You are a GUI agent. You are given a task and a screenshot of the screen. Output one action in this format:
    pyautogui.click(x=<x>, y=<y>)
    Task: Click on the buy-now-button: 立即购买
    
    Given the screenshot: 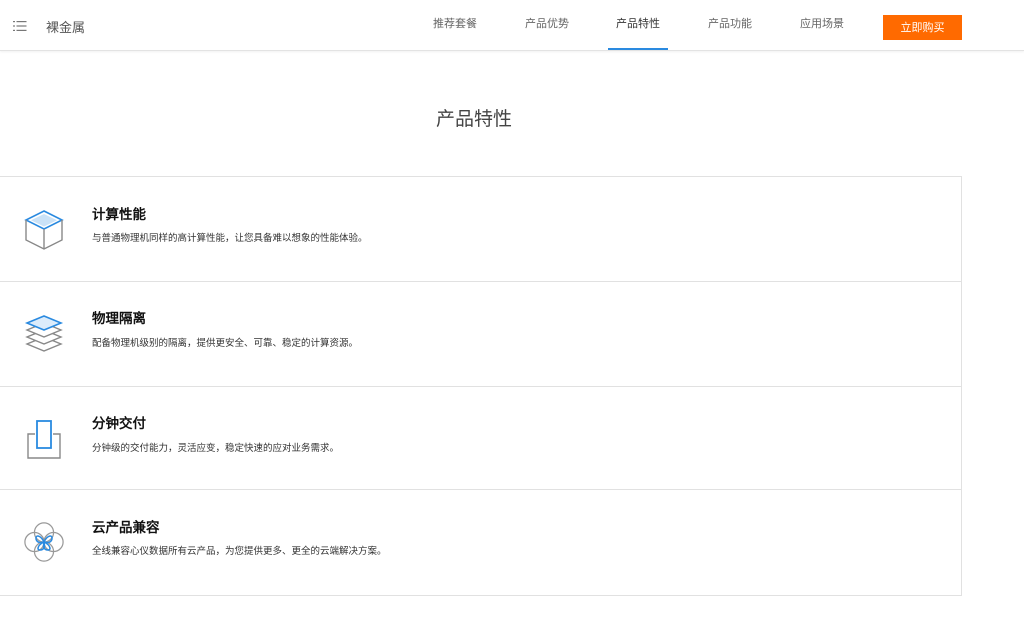 What is the action you would take?
    pyautogui.click(x=922, y=27)
    